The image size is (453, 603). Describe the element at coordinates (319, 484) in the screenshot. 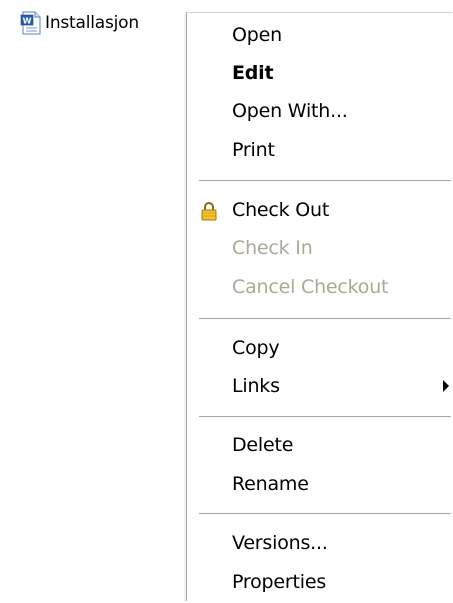

I see `menu-item-rename: Rename` at that location.